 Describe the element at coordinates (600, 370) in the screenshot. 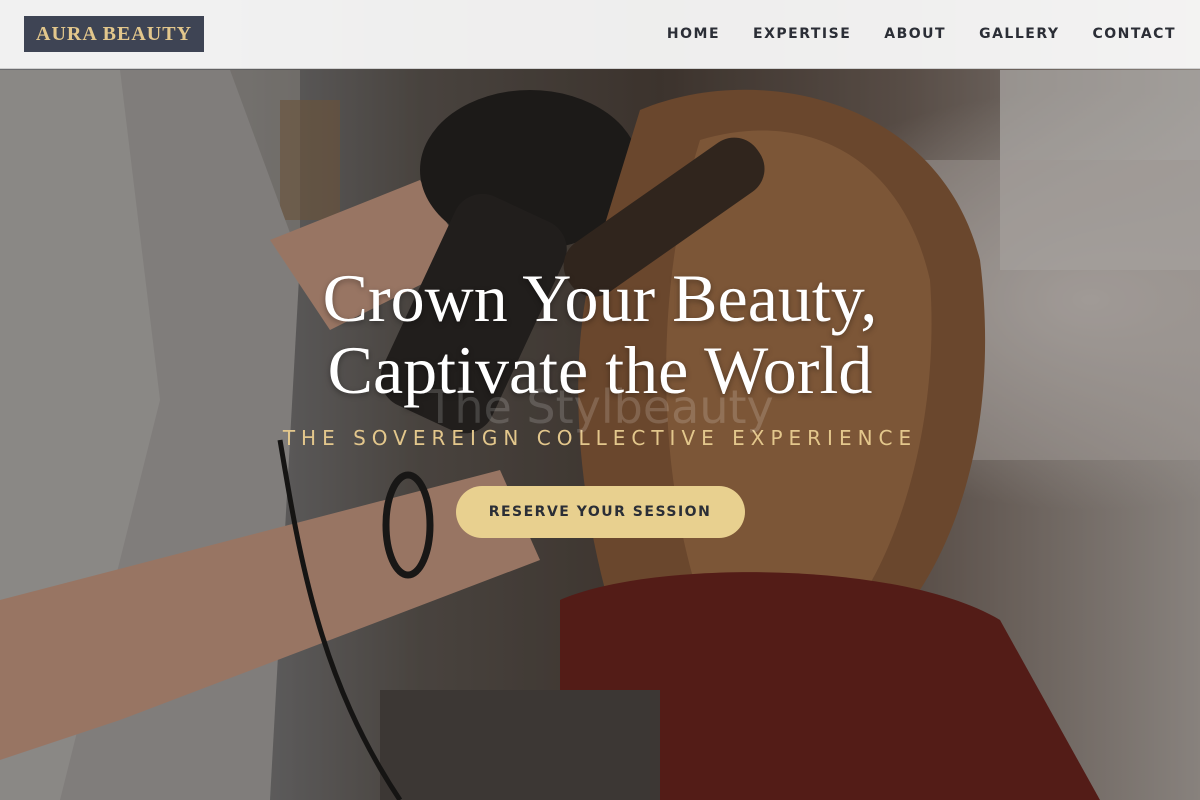

I see `hero-title-line2: Captivate the World` at that location.